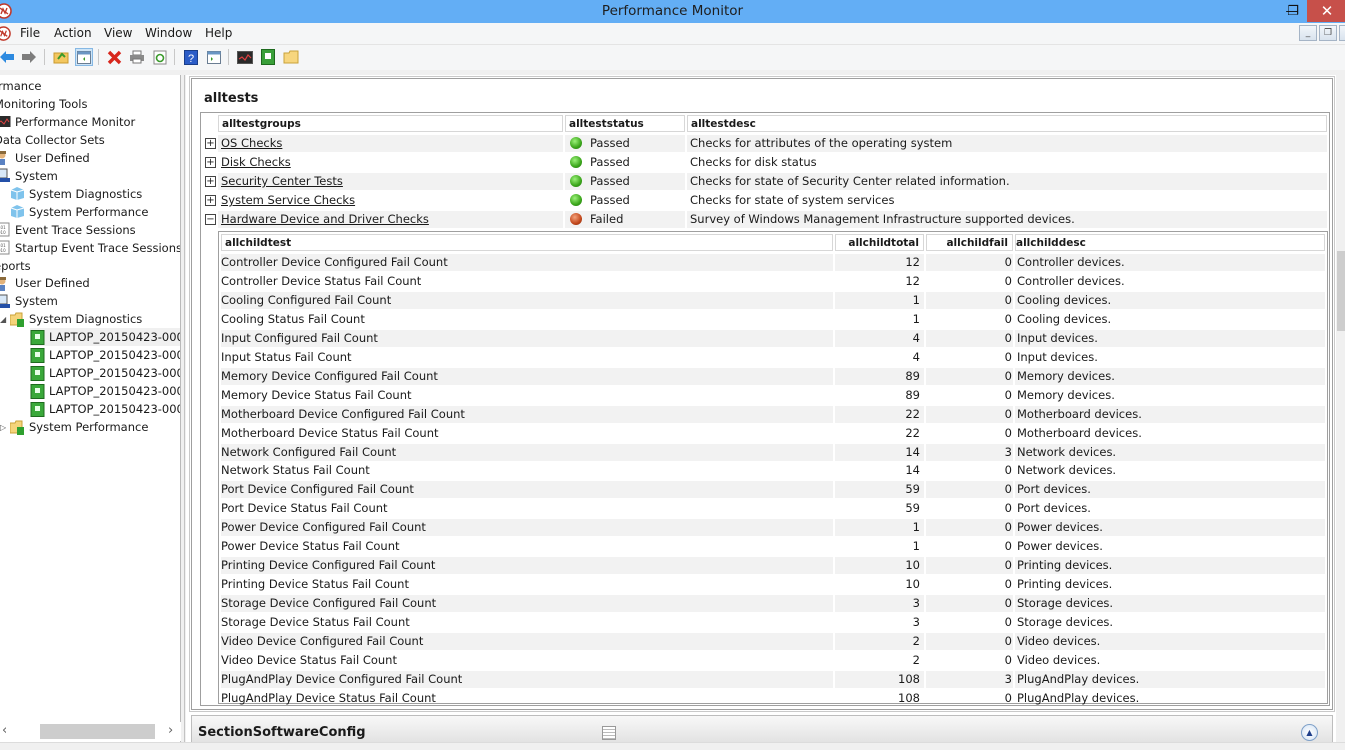 The image size is (1345, 750). What do you see at coordinates (52, 157) in the screenshot?
I see `tree-item-label: User Defined` at bounding box center [52, 157].